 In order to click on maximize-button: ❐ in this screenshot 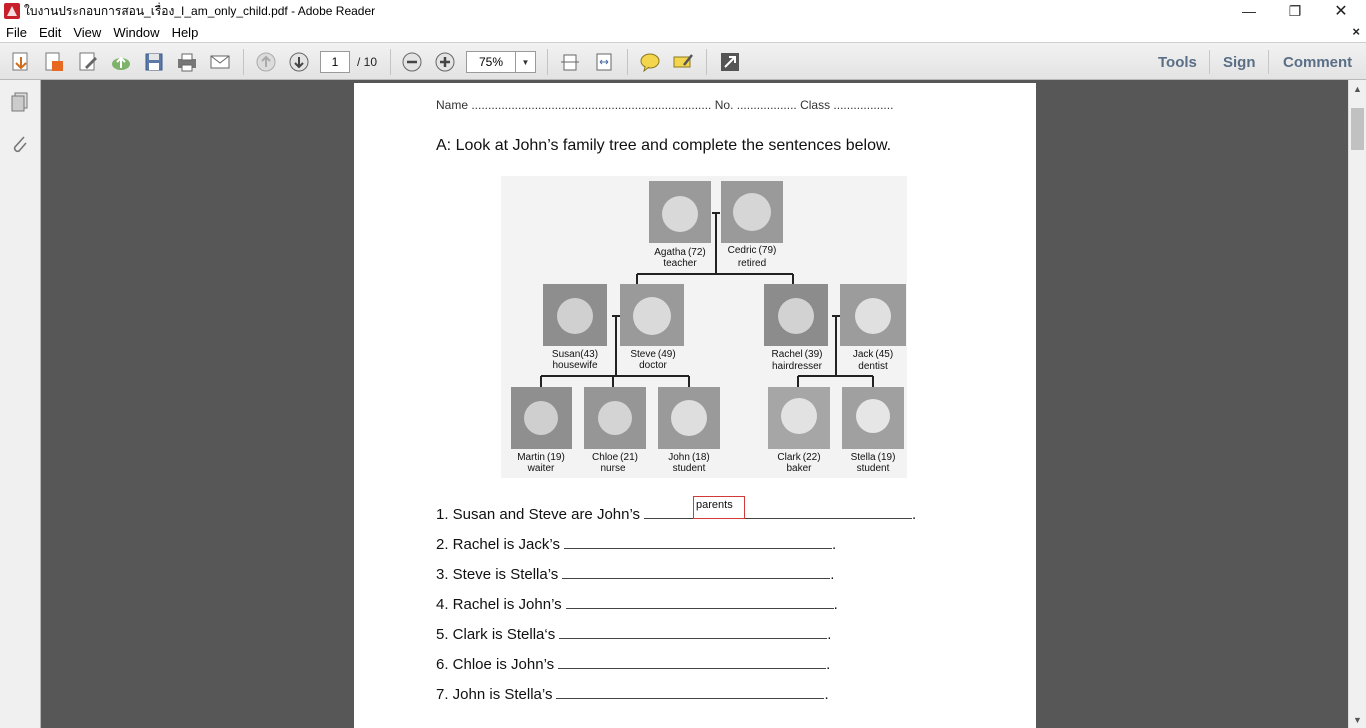, I will do `click(1295, 11)`.